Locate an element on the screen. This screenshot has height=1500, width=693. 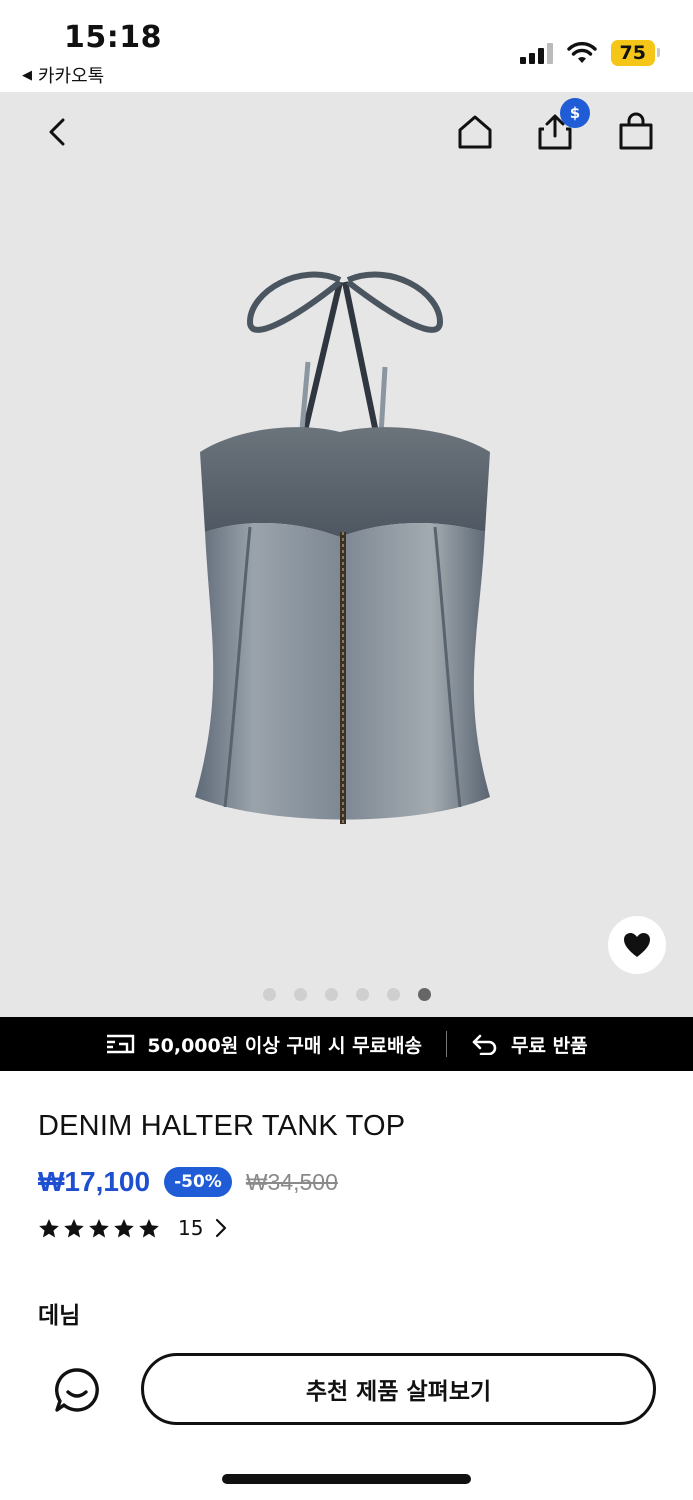
rating-row: 15 is located at coordinates (132, 1228).